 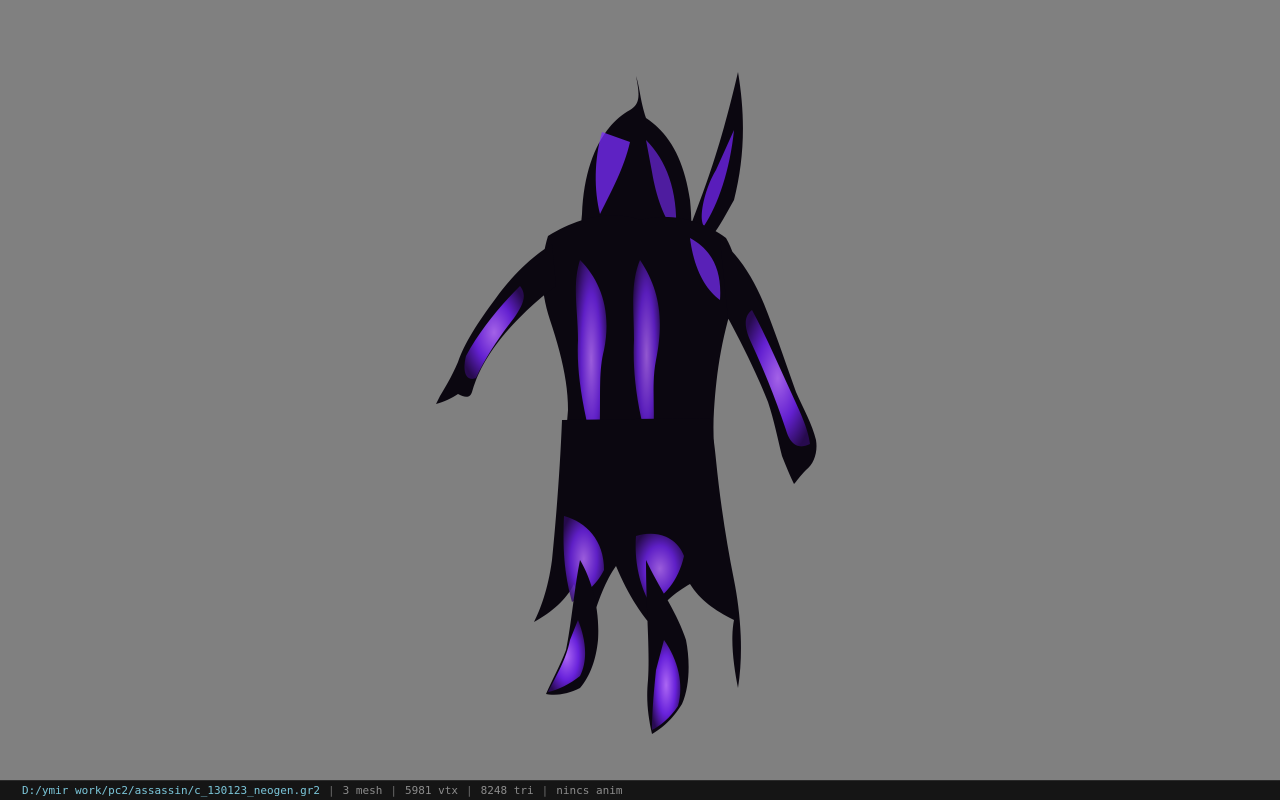 What do you see at coordinates (362, 790) in the screenshot?
I see `mesh-count: 3 mesh` at bounding box center [362, 790].